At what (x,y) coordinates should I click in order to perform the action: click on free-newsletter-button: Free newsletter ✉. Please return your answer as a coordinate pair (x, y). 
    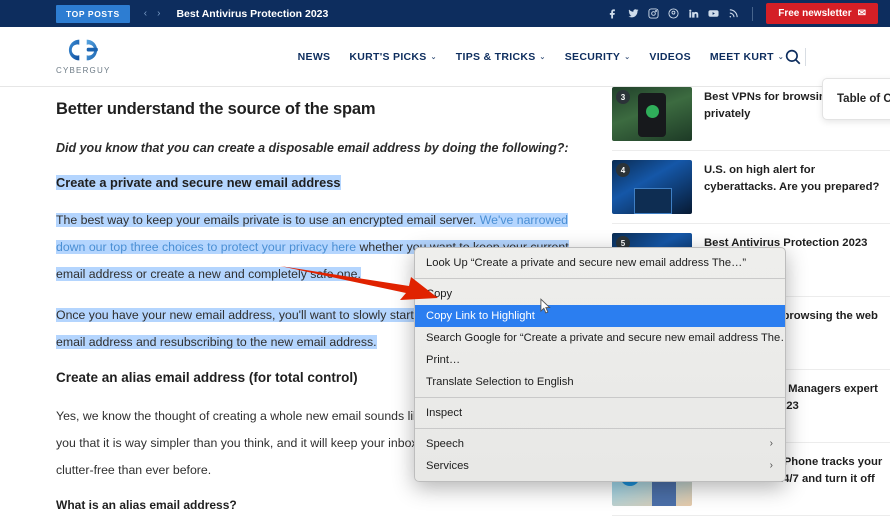
    Looking at the image, I should click on (822, 13).